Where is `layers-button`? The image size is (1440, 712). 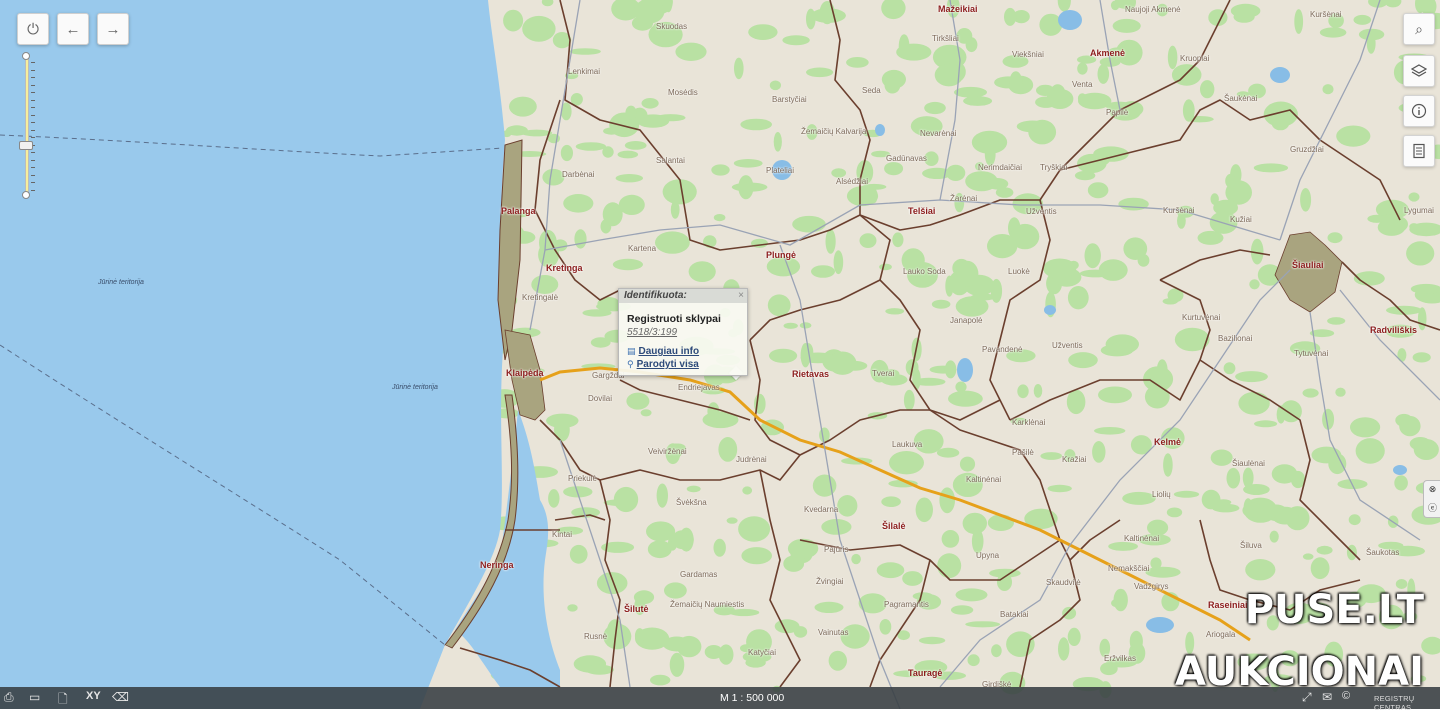
layers-button is located at coordinates (1419, 71).